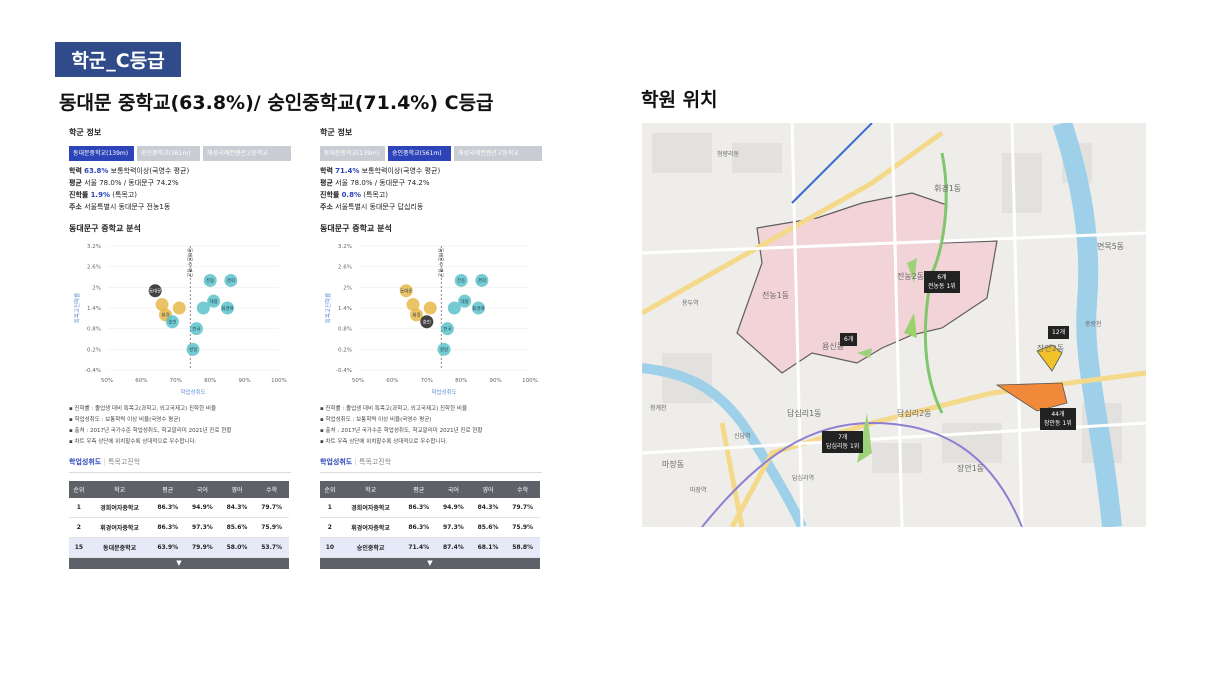 The width and height of the screenshot is (1216, 684). What do you see at coordinates (522, 508) in the screenshot?
I see `math-cell: 79.7%` at bounding box center [522, 508].